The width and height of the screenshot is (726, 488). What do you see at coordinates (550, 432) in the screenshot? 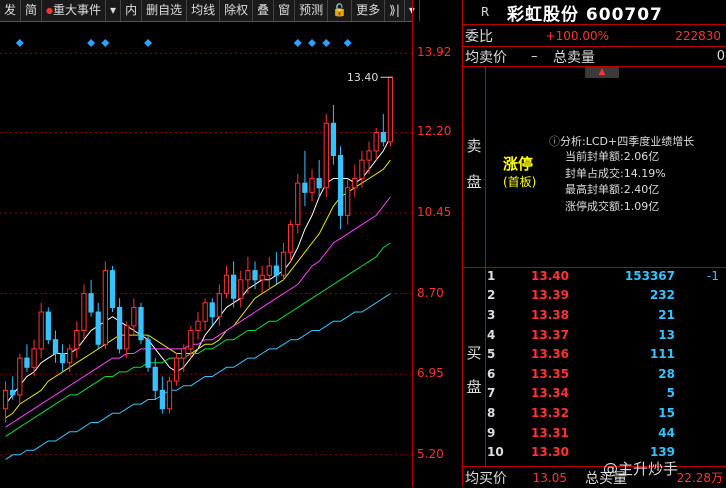
I see `buy-price: 13.31` at bounding box center [550, 432].